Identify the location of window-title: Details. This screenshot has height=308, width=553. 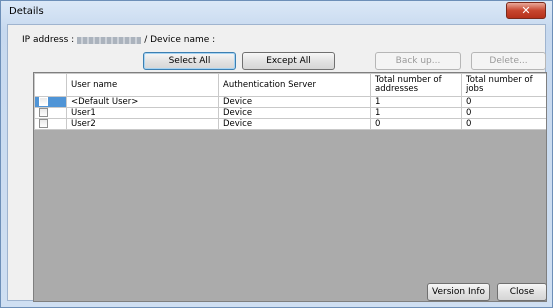
(26, 11).